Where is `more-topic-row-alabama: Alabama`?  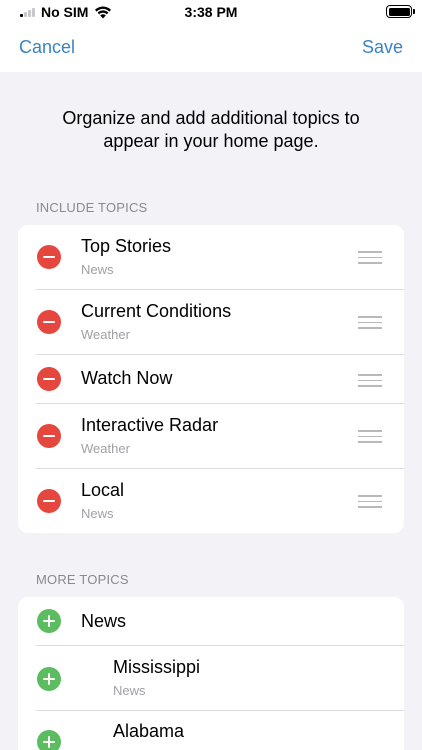
more-topic-row-alabama: Alabama is located at coordinates (211, 730).